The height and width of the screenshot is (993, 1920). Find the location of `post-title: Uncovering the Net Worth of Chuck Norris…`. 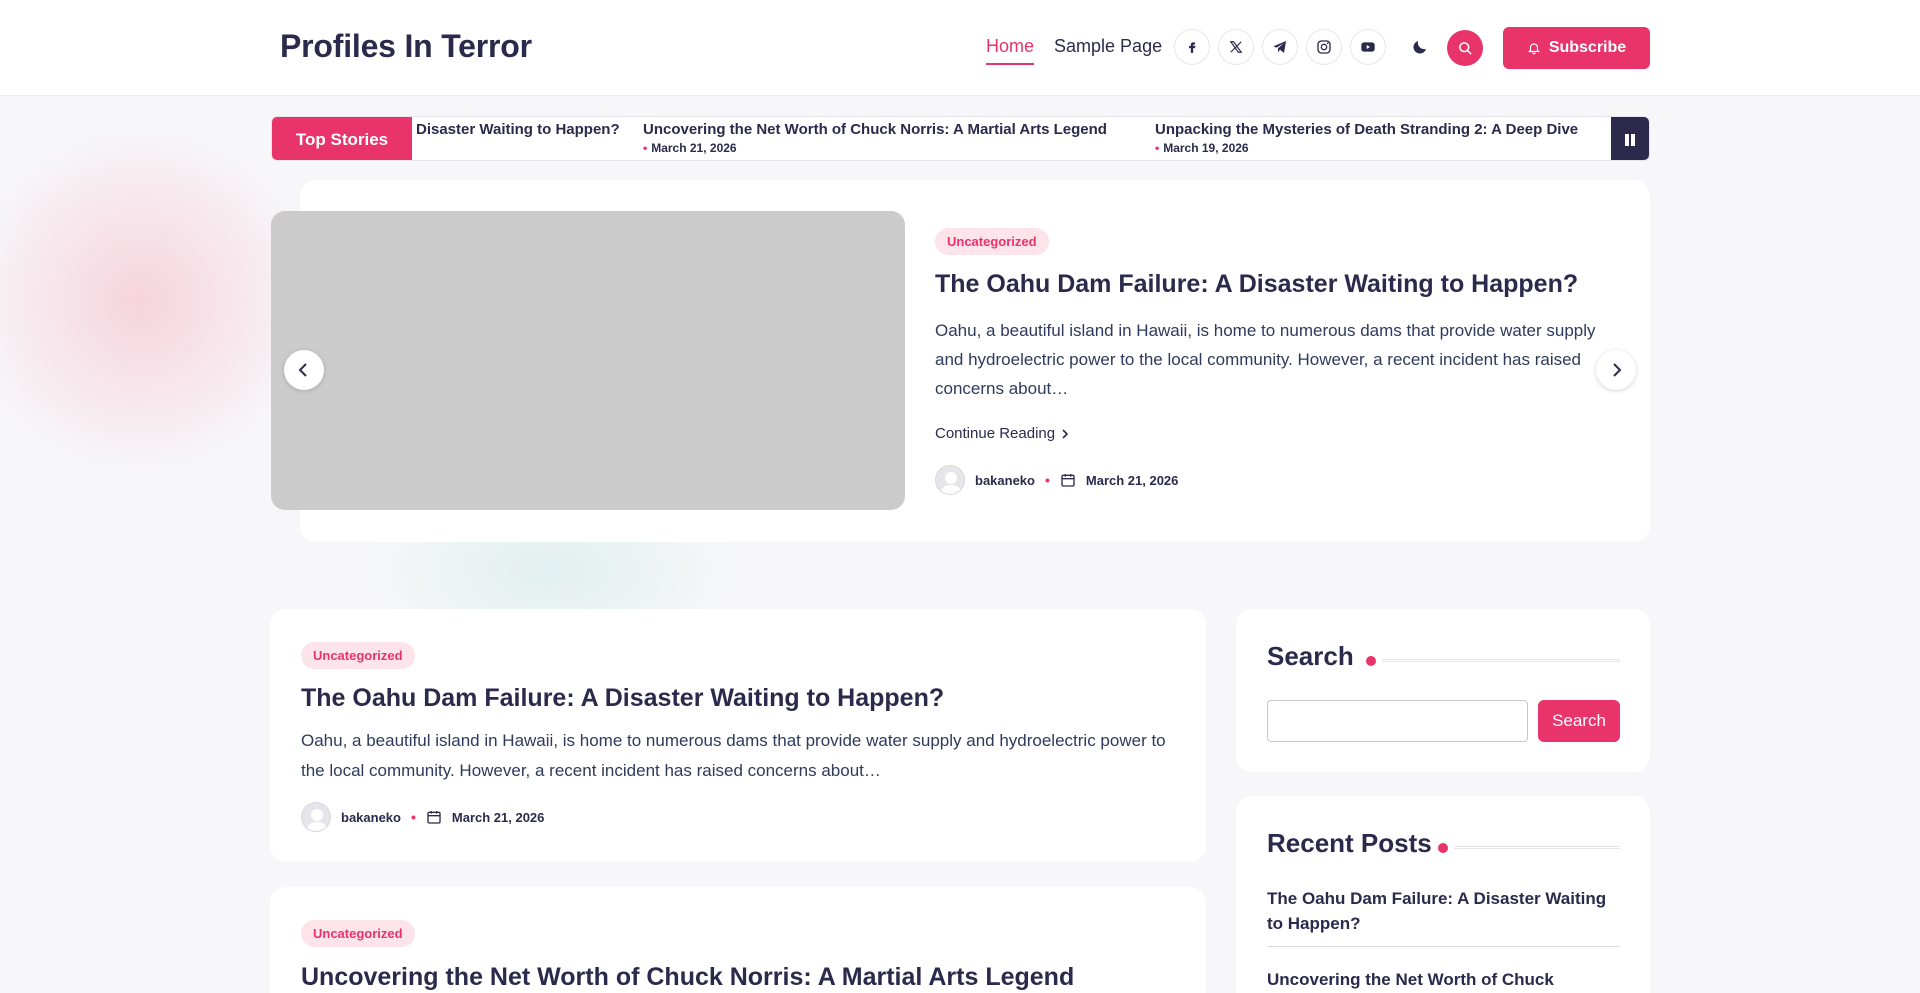

post-title: Uncovering the Net Worth of Chuck Norris… is located at coordinates (687, 977).